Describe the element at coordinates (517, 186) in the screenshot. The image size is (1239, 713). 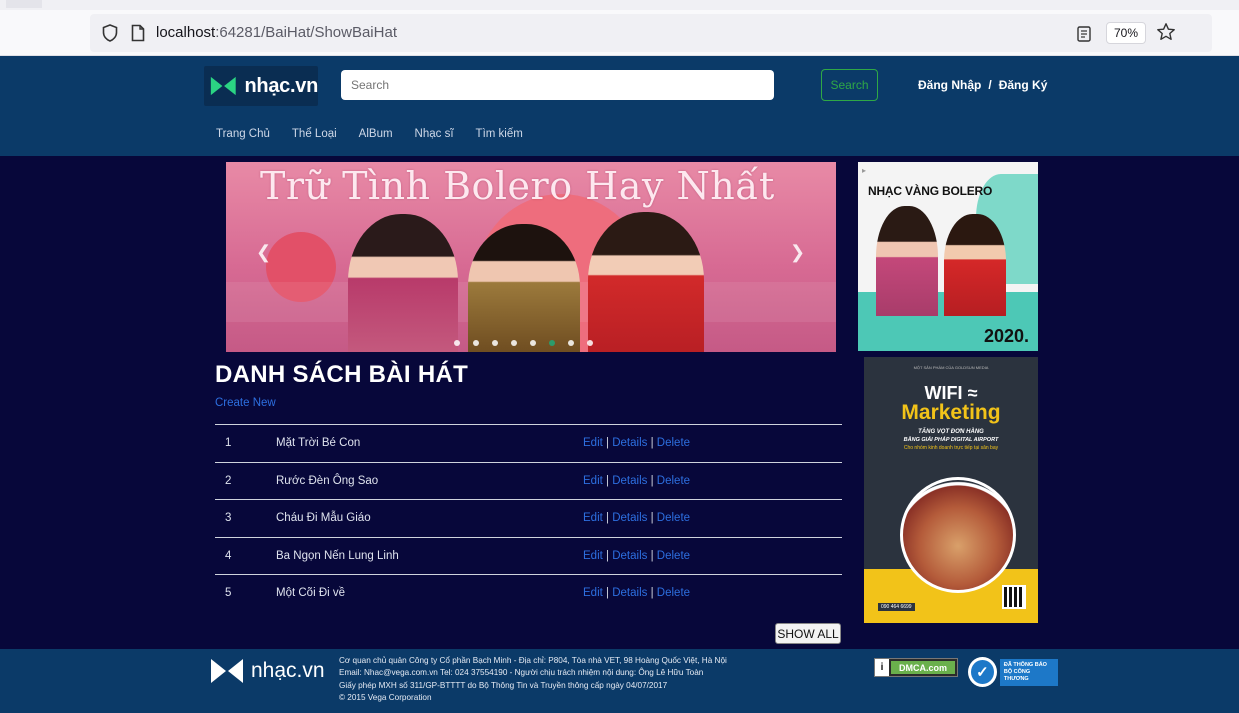
I see `banner-title: Trữ Tình Bolero Hay Nhất` at that location.